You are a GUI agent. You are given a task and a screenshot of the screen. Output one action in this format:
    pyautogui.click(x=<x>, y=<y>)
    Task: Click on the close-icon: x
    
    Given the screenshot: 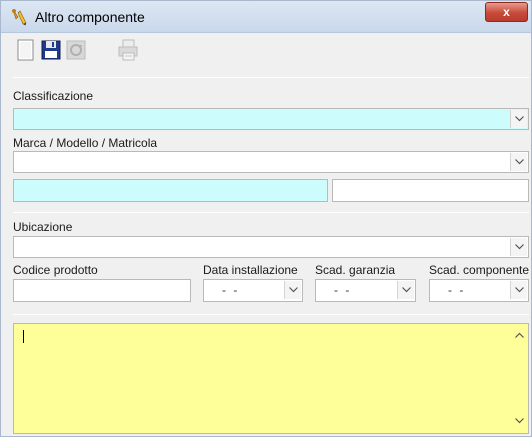 What is the action you would take?
    pyautogui.click(x=506, y=12)
    